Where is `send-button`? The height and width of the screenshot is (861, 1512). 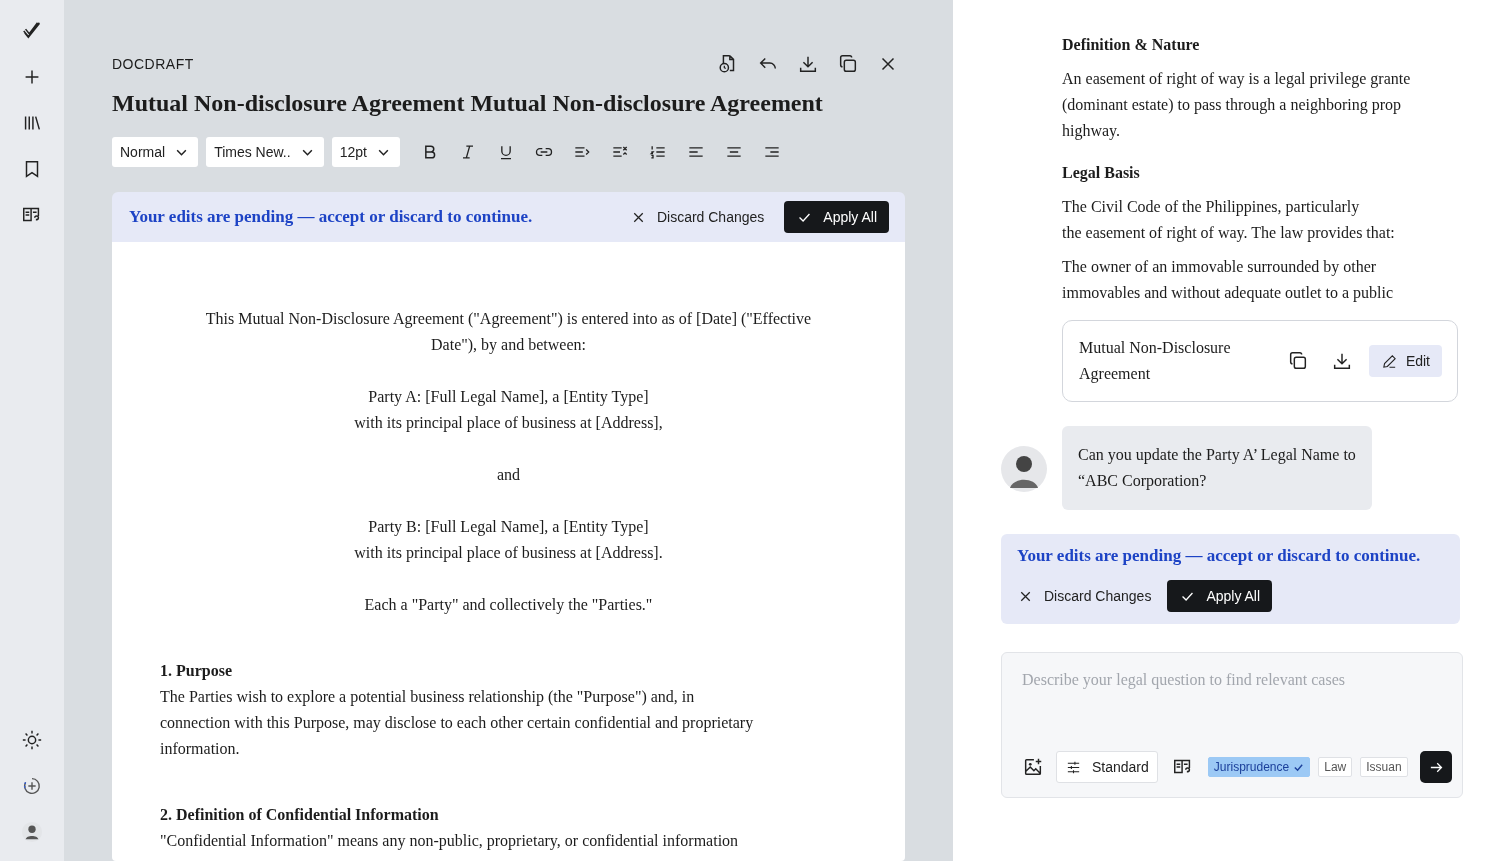 send-button is located at coordinates (1436, 767).